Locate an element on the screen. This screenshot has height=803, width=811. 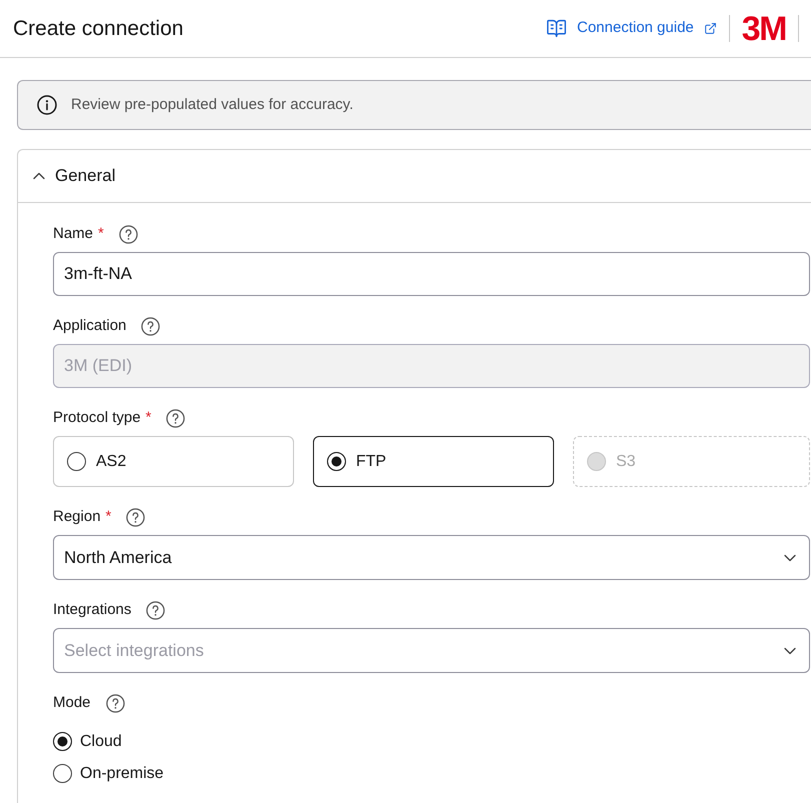
company-logo: 3M is located at coordinates (764, 29).